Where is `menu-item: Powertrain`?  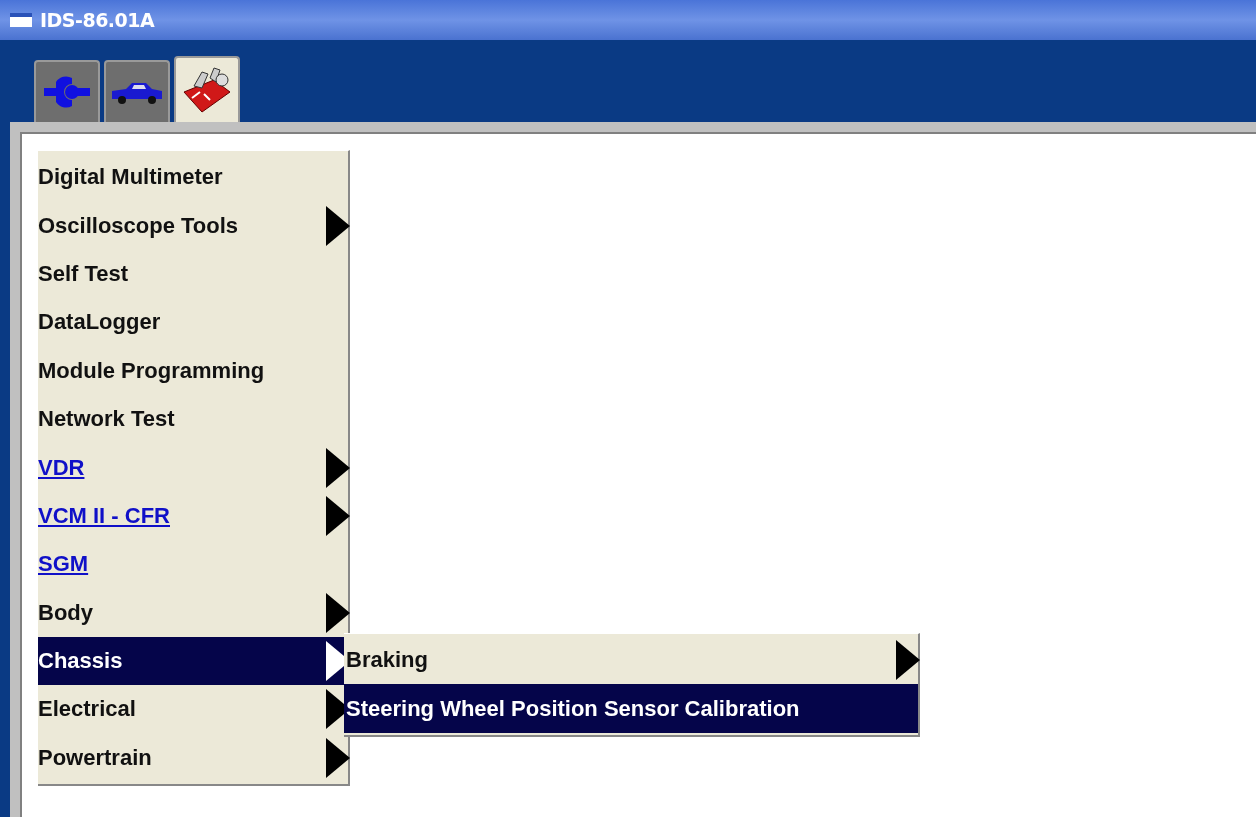
menu-item: Powertrain is located at coordinates (193, 758).